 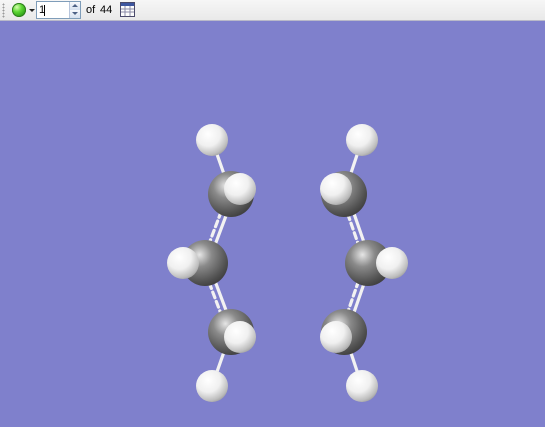 I want to click on spin-buttons, so click(x=74, y=10).